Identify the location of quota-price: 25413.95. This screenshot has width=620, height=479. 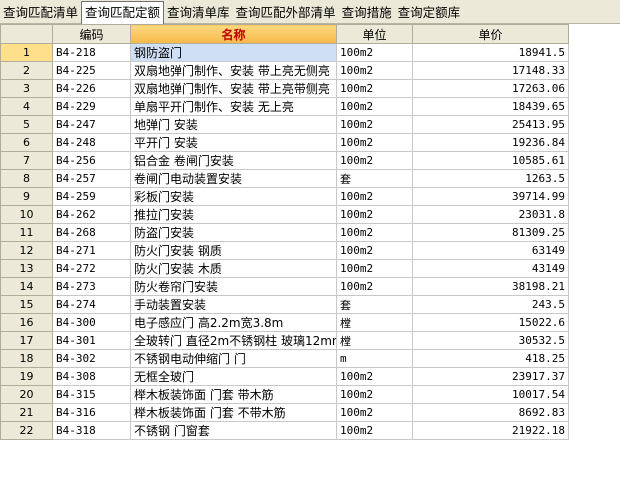
(490, 124).